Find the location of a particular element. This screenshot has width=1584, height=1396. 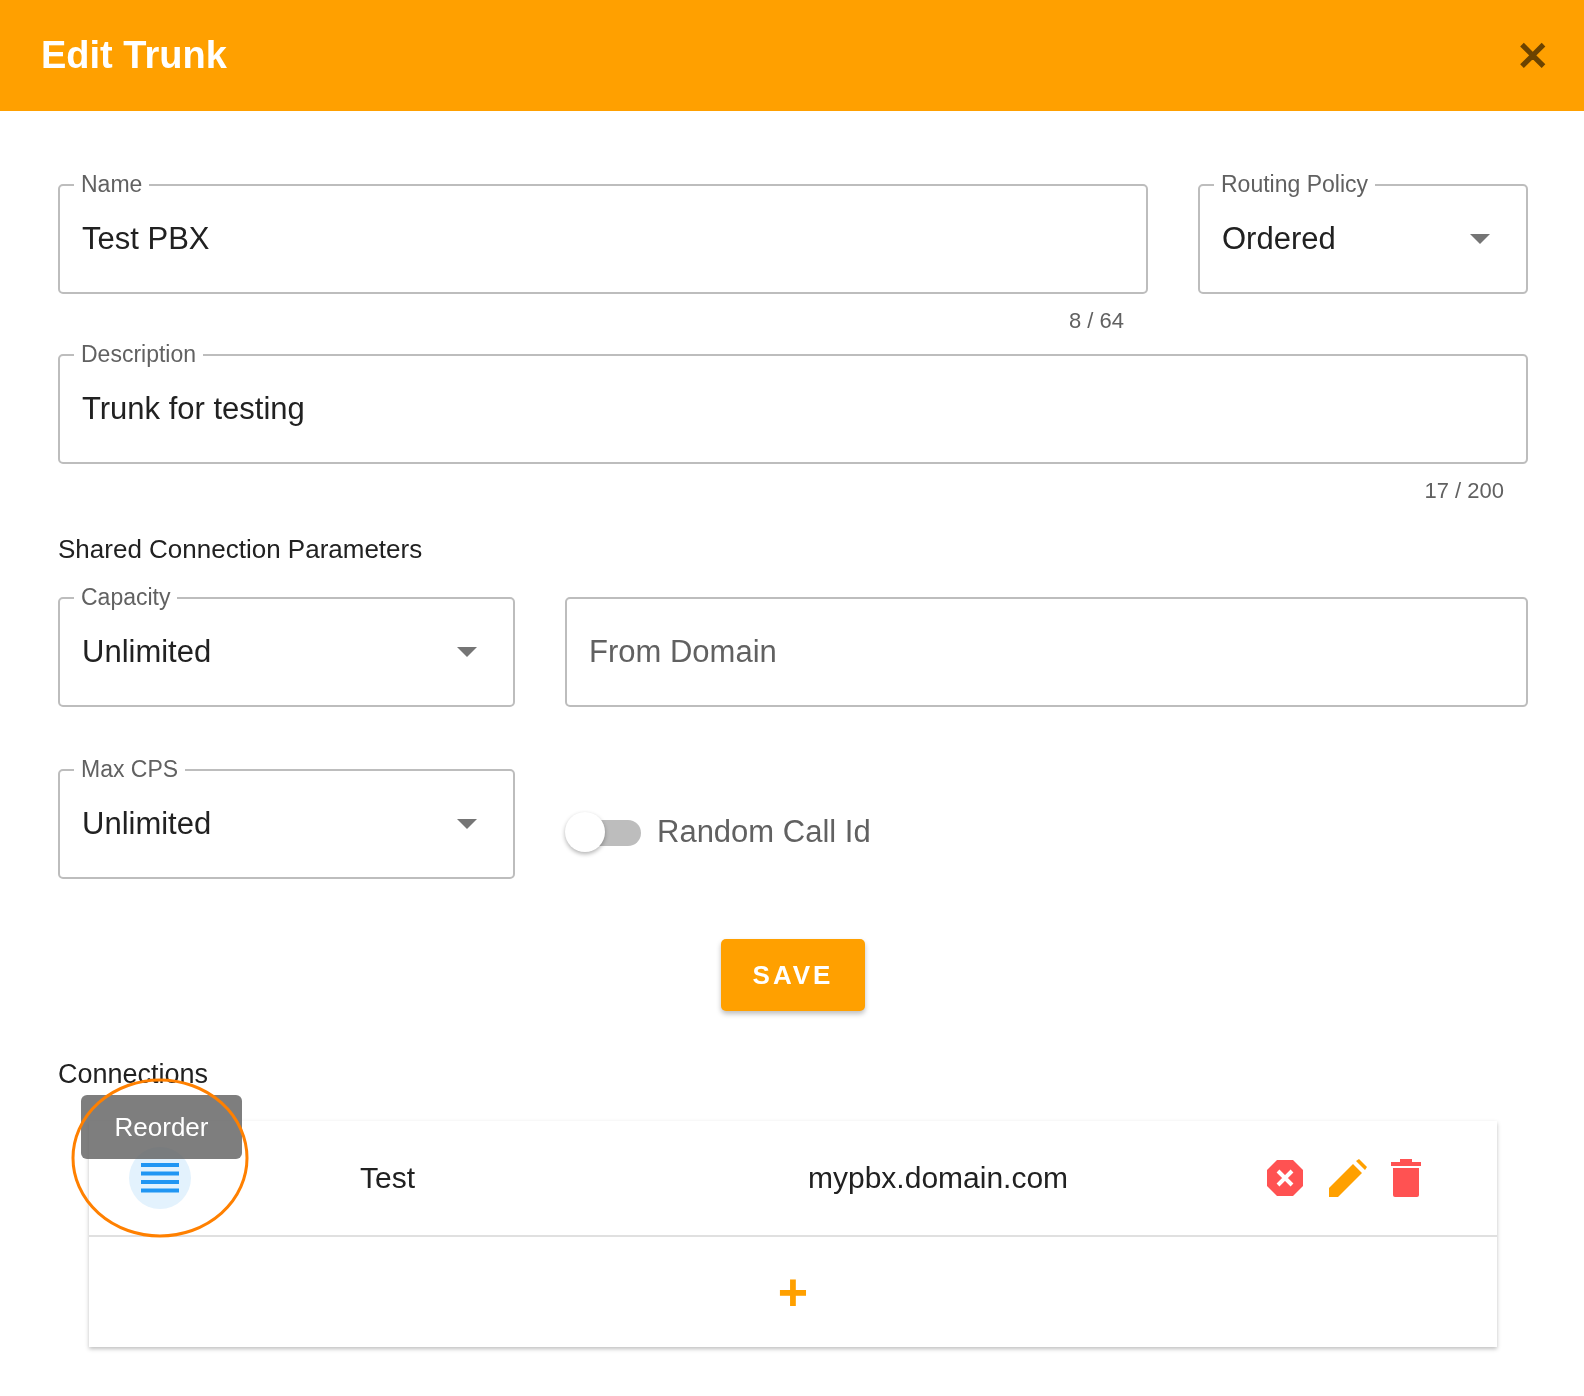

dialog-title: Edit Trunk is located at coordinates (134, 55).